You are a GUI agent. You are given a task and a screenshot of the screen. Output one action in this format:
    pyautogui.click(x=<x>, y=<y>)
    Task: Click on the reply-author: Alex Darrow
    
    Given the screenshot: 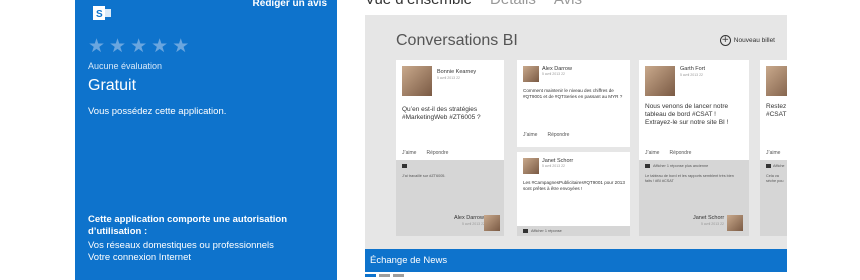 What is the action you would take?
    pyautogui.click(x=469, y=218)
    